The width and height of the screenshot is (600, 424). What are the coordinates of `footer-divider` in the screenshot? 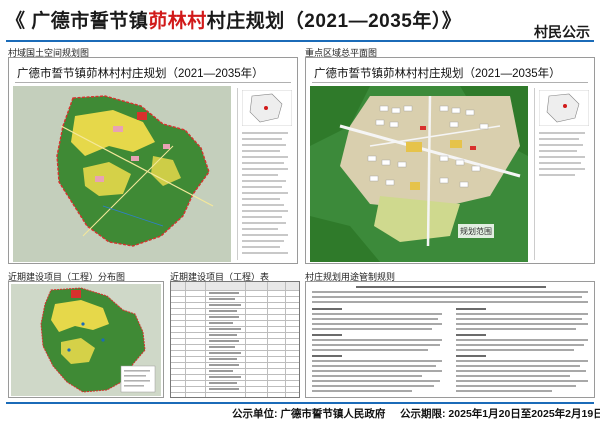 It's located at (300, 403).